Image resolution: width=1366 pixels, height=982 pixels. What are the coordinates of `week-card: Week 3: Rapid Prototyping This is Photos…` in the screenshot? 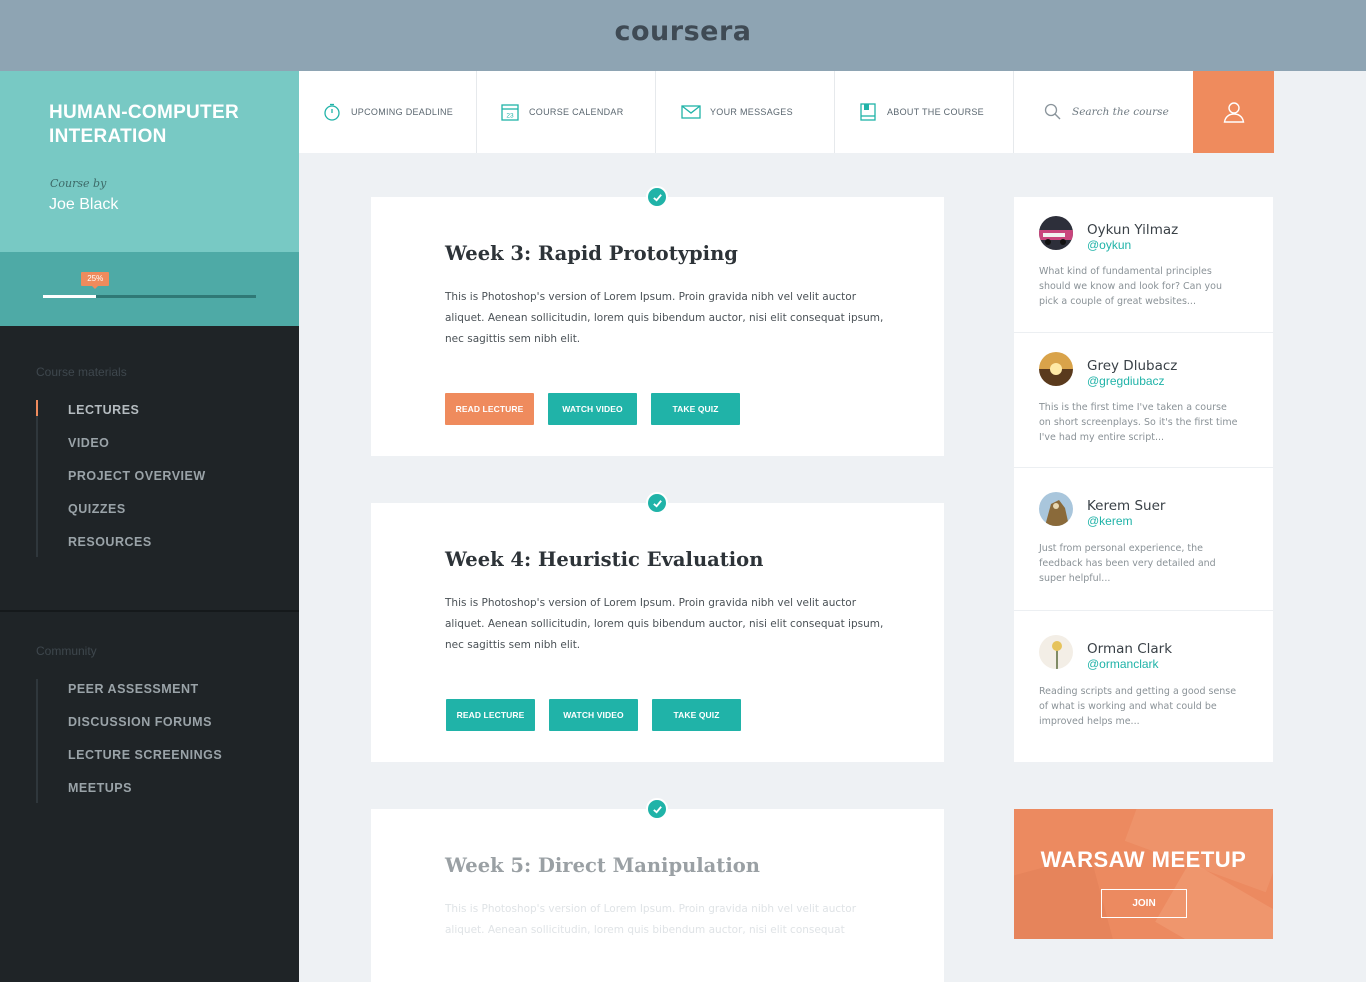 It's located at (657, 321).